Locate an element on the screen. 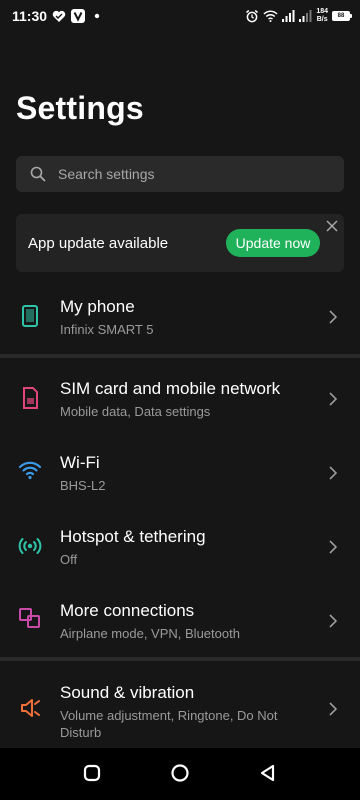  heart-app-icon is located at coordinates (59, 16).